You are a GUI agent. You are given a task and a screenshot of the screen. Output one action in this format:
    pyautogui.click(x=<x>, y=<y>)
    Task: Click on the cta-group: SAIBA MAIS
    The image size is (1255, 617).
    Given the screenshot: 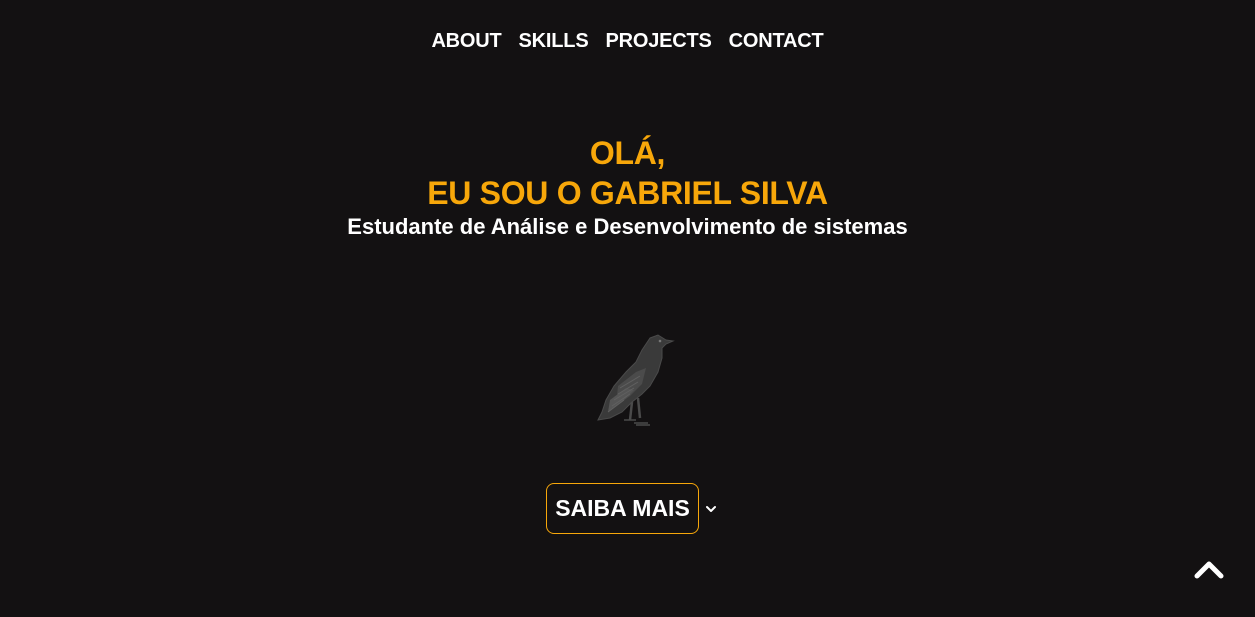 What is the action you would take?
    pyautogui.click(x=632, y=508)
    